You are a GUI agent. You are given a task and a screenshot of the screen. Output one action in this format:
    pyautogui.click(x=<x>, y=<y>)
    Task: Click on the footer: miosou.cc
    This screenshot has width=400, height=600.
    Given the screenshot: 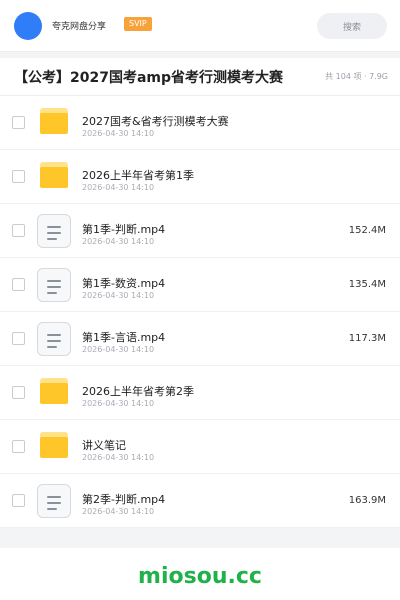 What is the action you would take?
    pyautogui.click(x=200, y=574)
    